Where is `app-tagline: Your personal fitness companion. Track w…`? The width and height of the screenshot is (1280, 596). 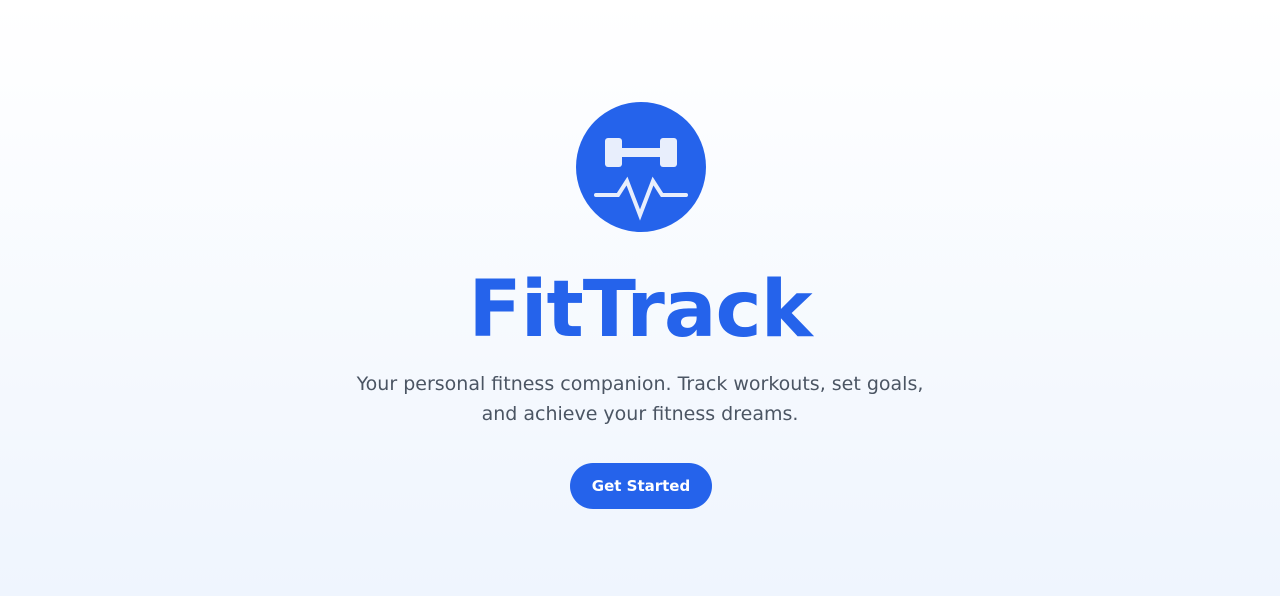 app-tagline: Your personal fitness companion. Track w… is located at coordinates (640, 399).